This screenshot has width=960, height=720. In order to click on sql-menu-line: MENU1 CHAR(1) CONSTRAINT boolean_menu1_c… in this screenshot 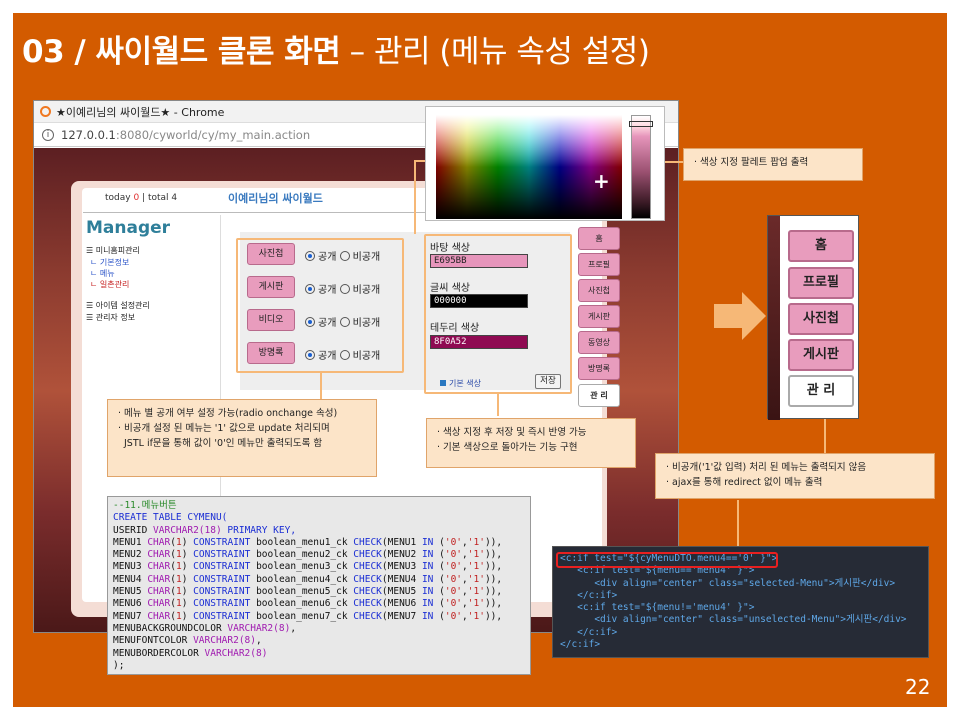, I will do `click(308, 542)`.